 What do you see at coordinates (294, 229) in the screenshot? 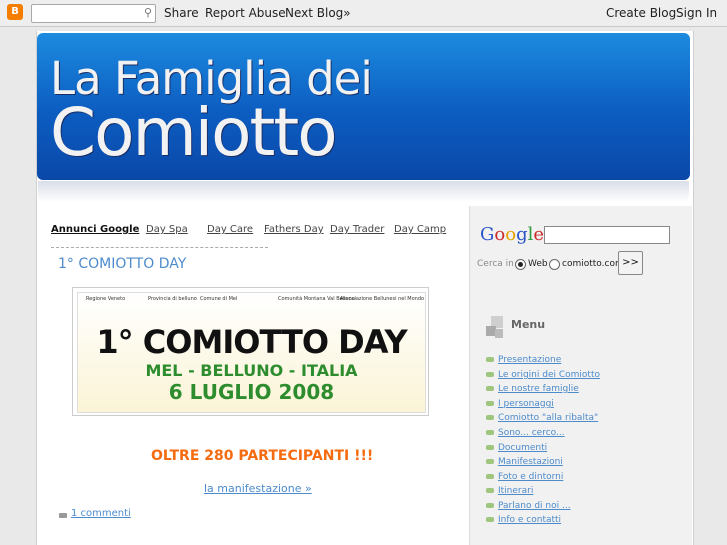
I see `ad-link: Fathers Day` at bounding box center [294, 229].